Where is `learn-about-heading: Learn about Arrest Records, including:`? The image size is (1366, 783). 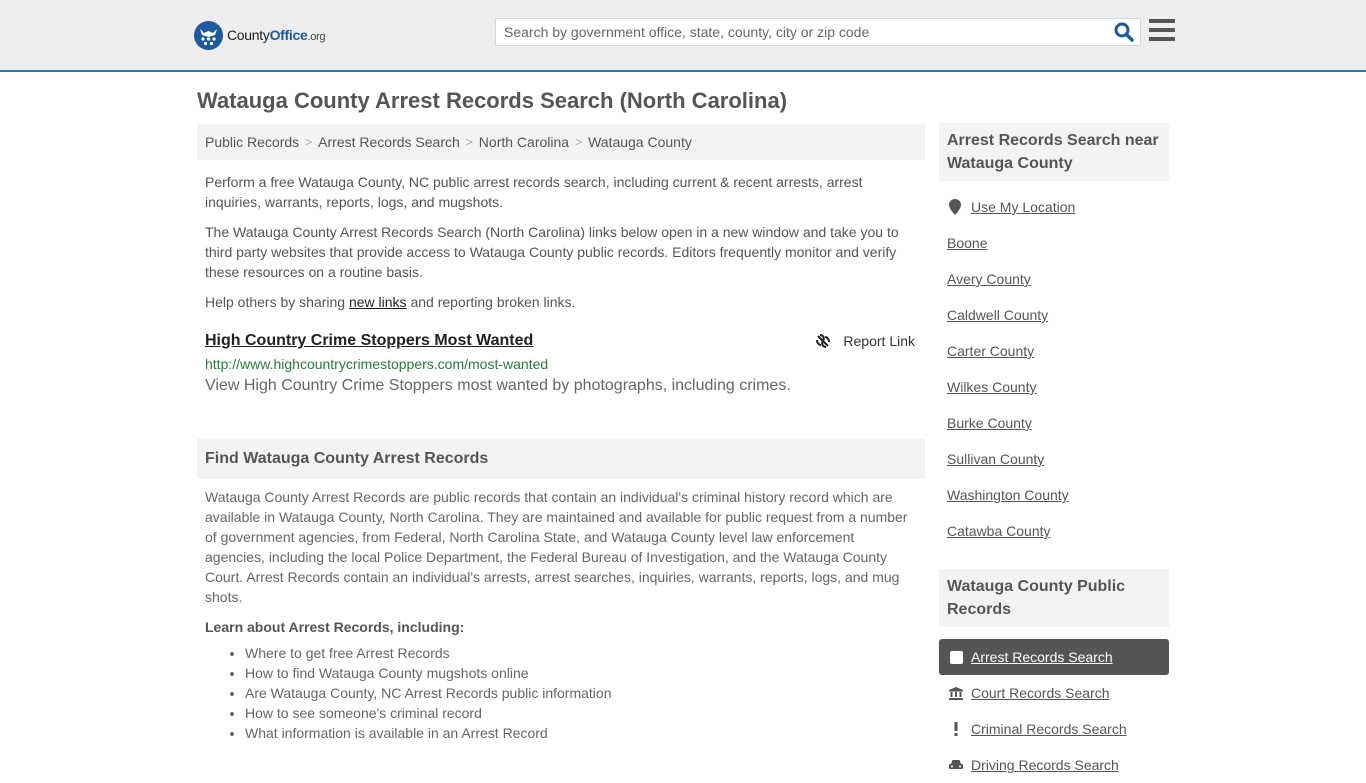
learn-about-heading: Learn about Arrest Records, including: is located at coordinates (335, 627).